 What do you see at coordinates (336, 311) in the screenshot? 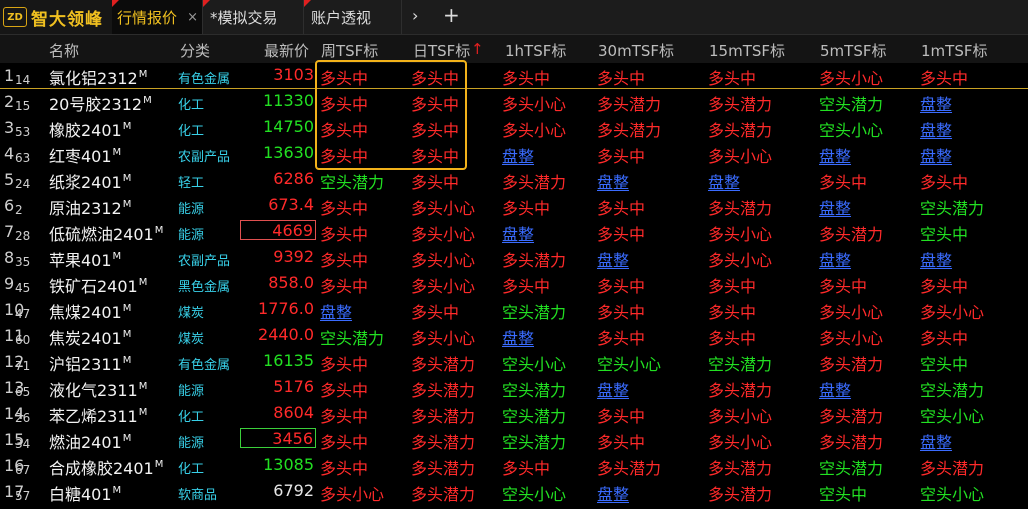
I see `signal-weekly: 盘整` at bounding box center [336, 311].